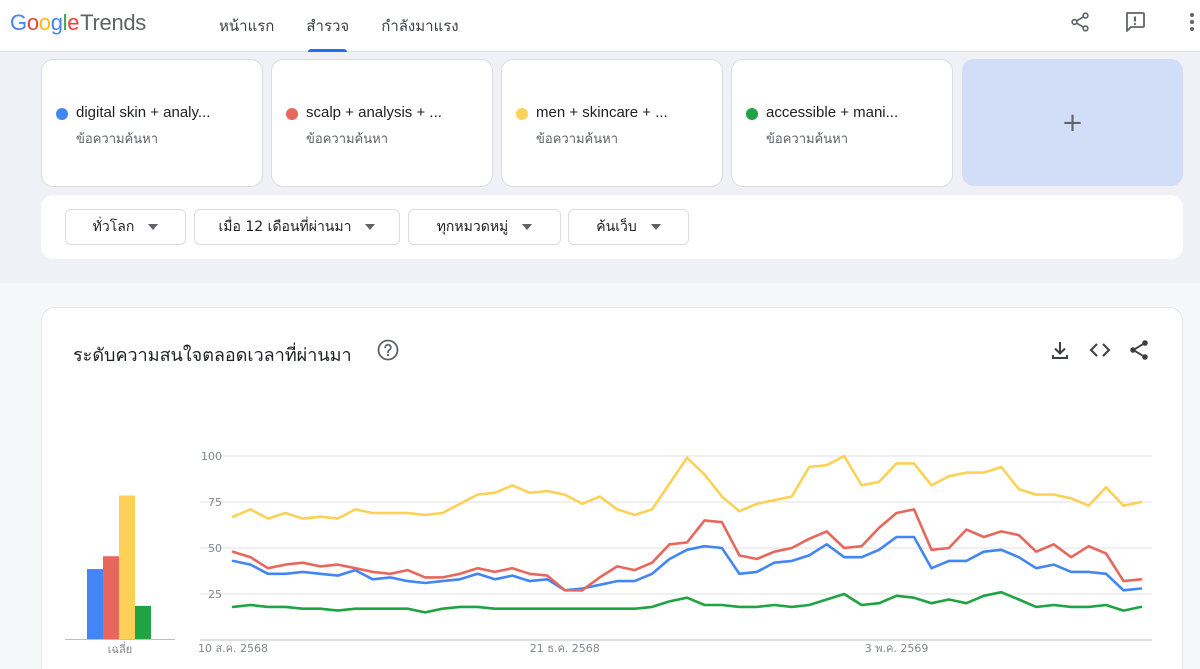 The height and width of the screenshot is (669, 1200). Describe the element at coordinates (565, 648) in the screenshot. I see `x-tick-label: 21 ธ.ค. 2568` at that location.